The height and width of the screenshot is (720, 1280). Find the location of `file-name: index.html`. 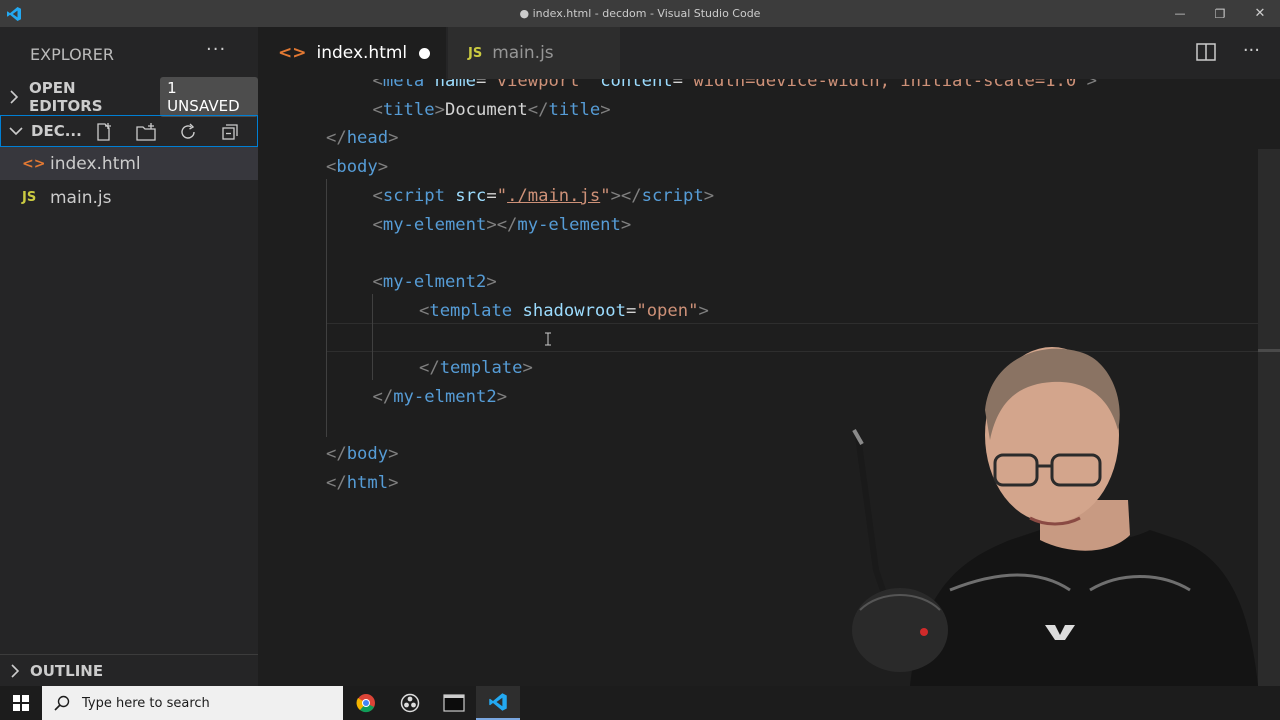

file-name: index.html is located at coordinates (95, 163).